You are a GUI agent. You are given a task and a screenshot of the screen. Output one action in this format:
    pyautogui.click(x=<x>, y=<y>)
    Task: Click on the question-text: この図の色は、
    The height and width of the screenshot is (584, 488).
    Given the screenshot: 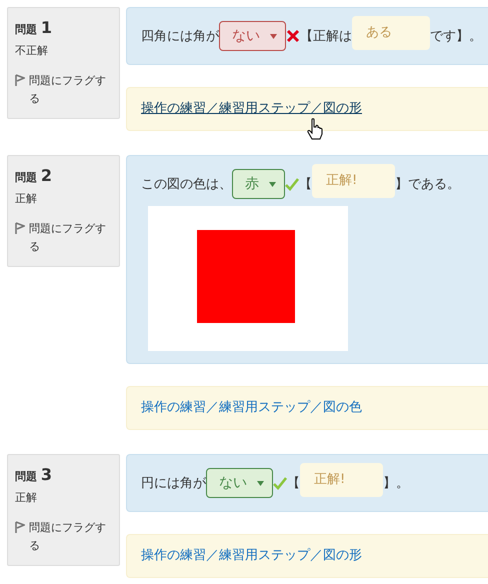 What is the action you would take?
    pyautogui.click(x=186, y=184)
    